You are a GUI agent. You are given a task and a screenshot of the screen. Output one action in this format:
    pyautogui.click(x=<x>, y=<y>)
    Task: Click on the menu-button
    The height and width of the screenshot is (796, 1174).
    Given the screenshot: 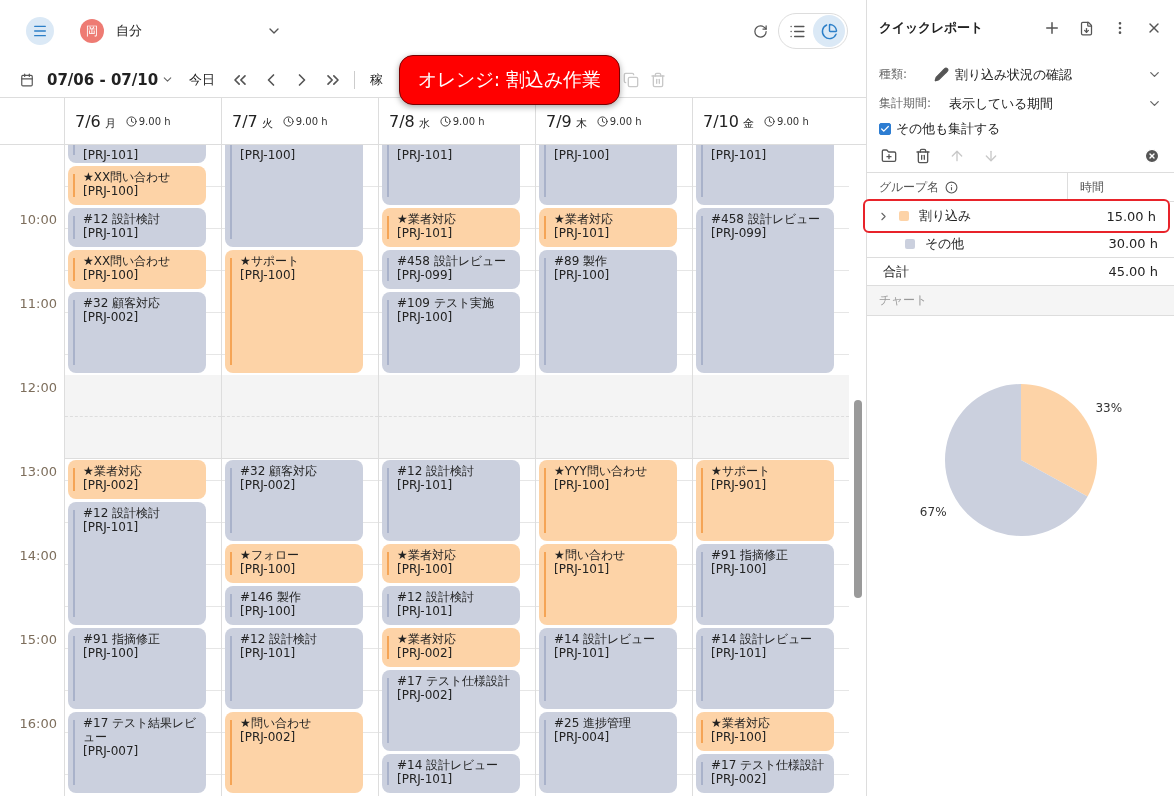 What is the action you would take?
    pyautogui.click(x=40, y=31)
    